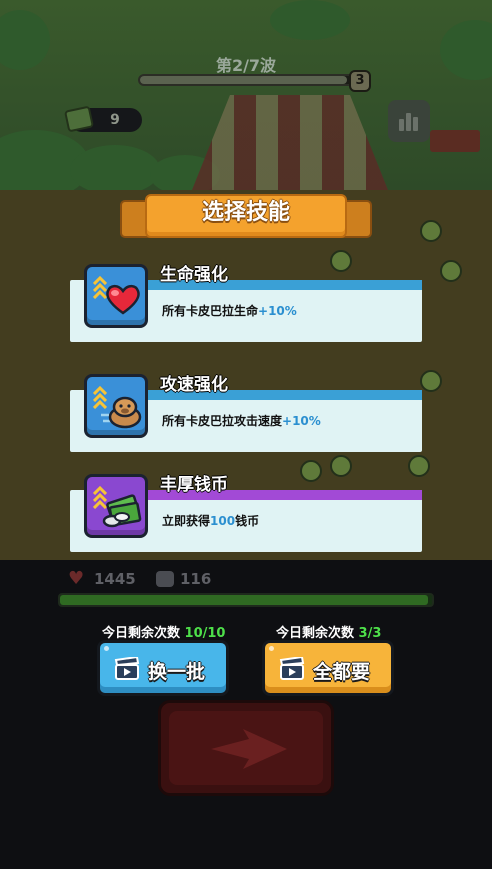 The height and width of the screenshot is (869, 492). Describe the element at coordinates (245, 212) in the screenshot. I see `dialog-title: 选择技能` at that location.